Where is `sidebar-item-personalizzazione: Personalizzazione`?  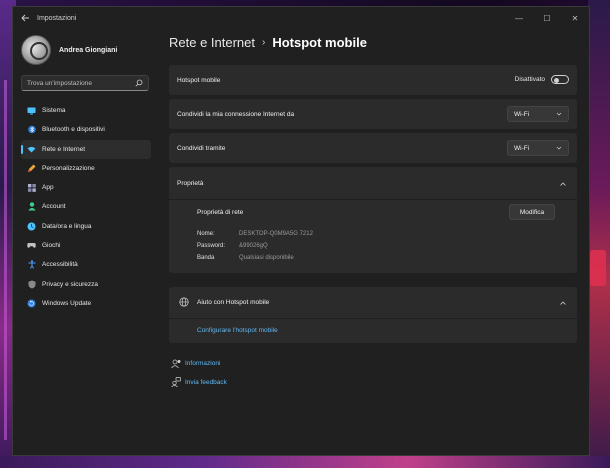 sidebar-item-personalizzazione: Personalizzazione is located at coordinates (86, 168).